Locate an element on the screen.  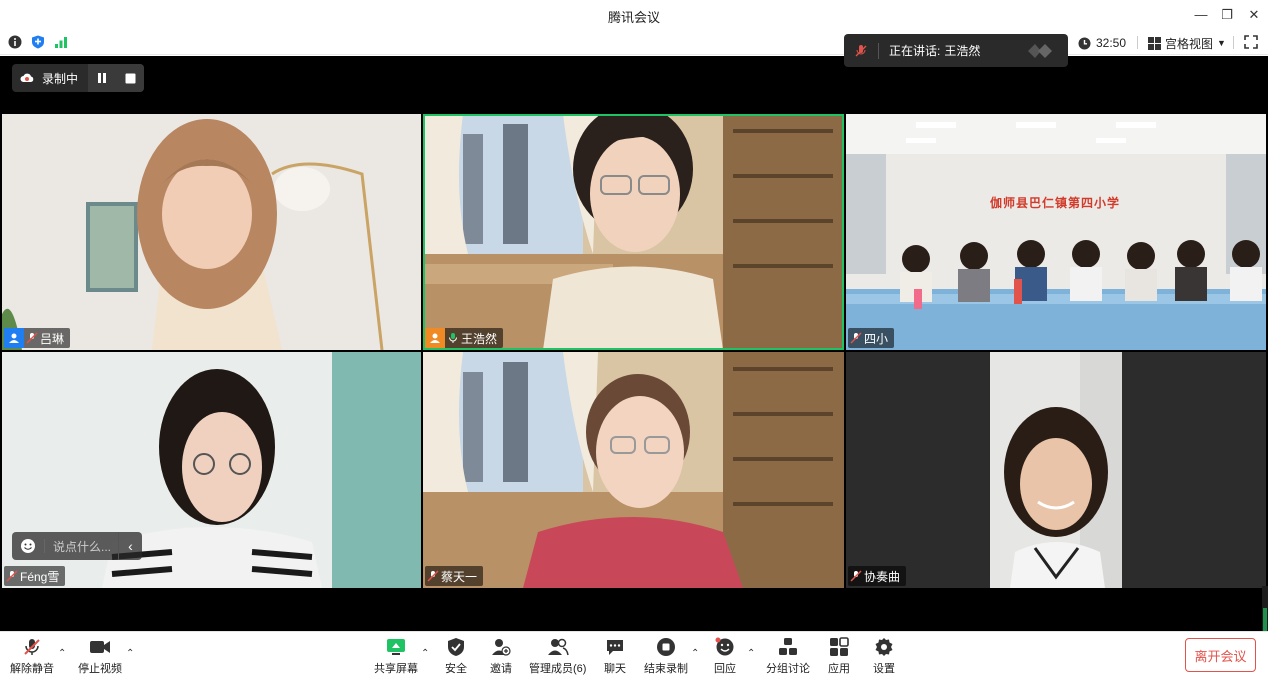
react-button: 回应 is located at coordinates (725, 656).